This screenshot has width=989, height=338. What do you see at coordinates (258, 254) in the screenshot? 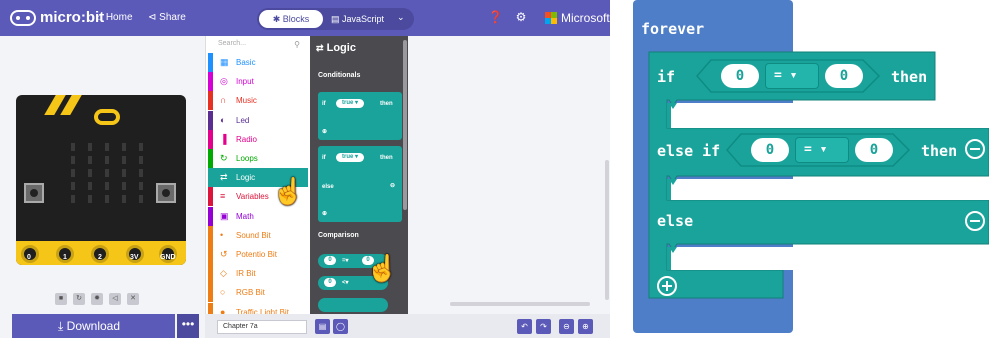
I see `category-potentio-bit: ↺ Potentio Bit` at bounding box center [258, 254].